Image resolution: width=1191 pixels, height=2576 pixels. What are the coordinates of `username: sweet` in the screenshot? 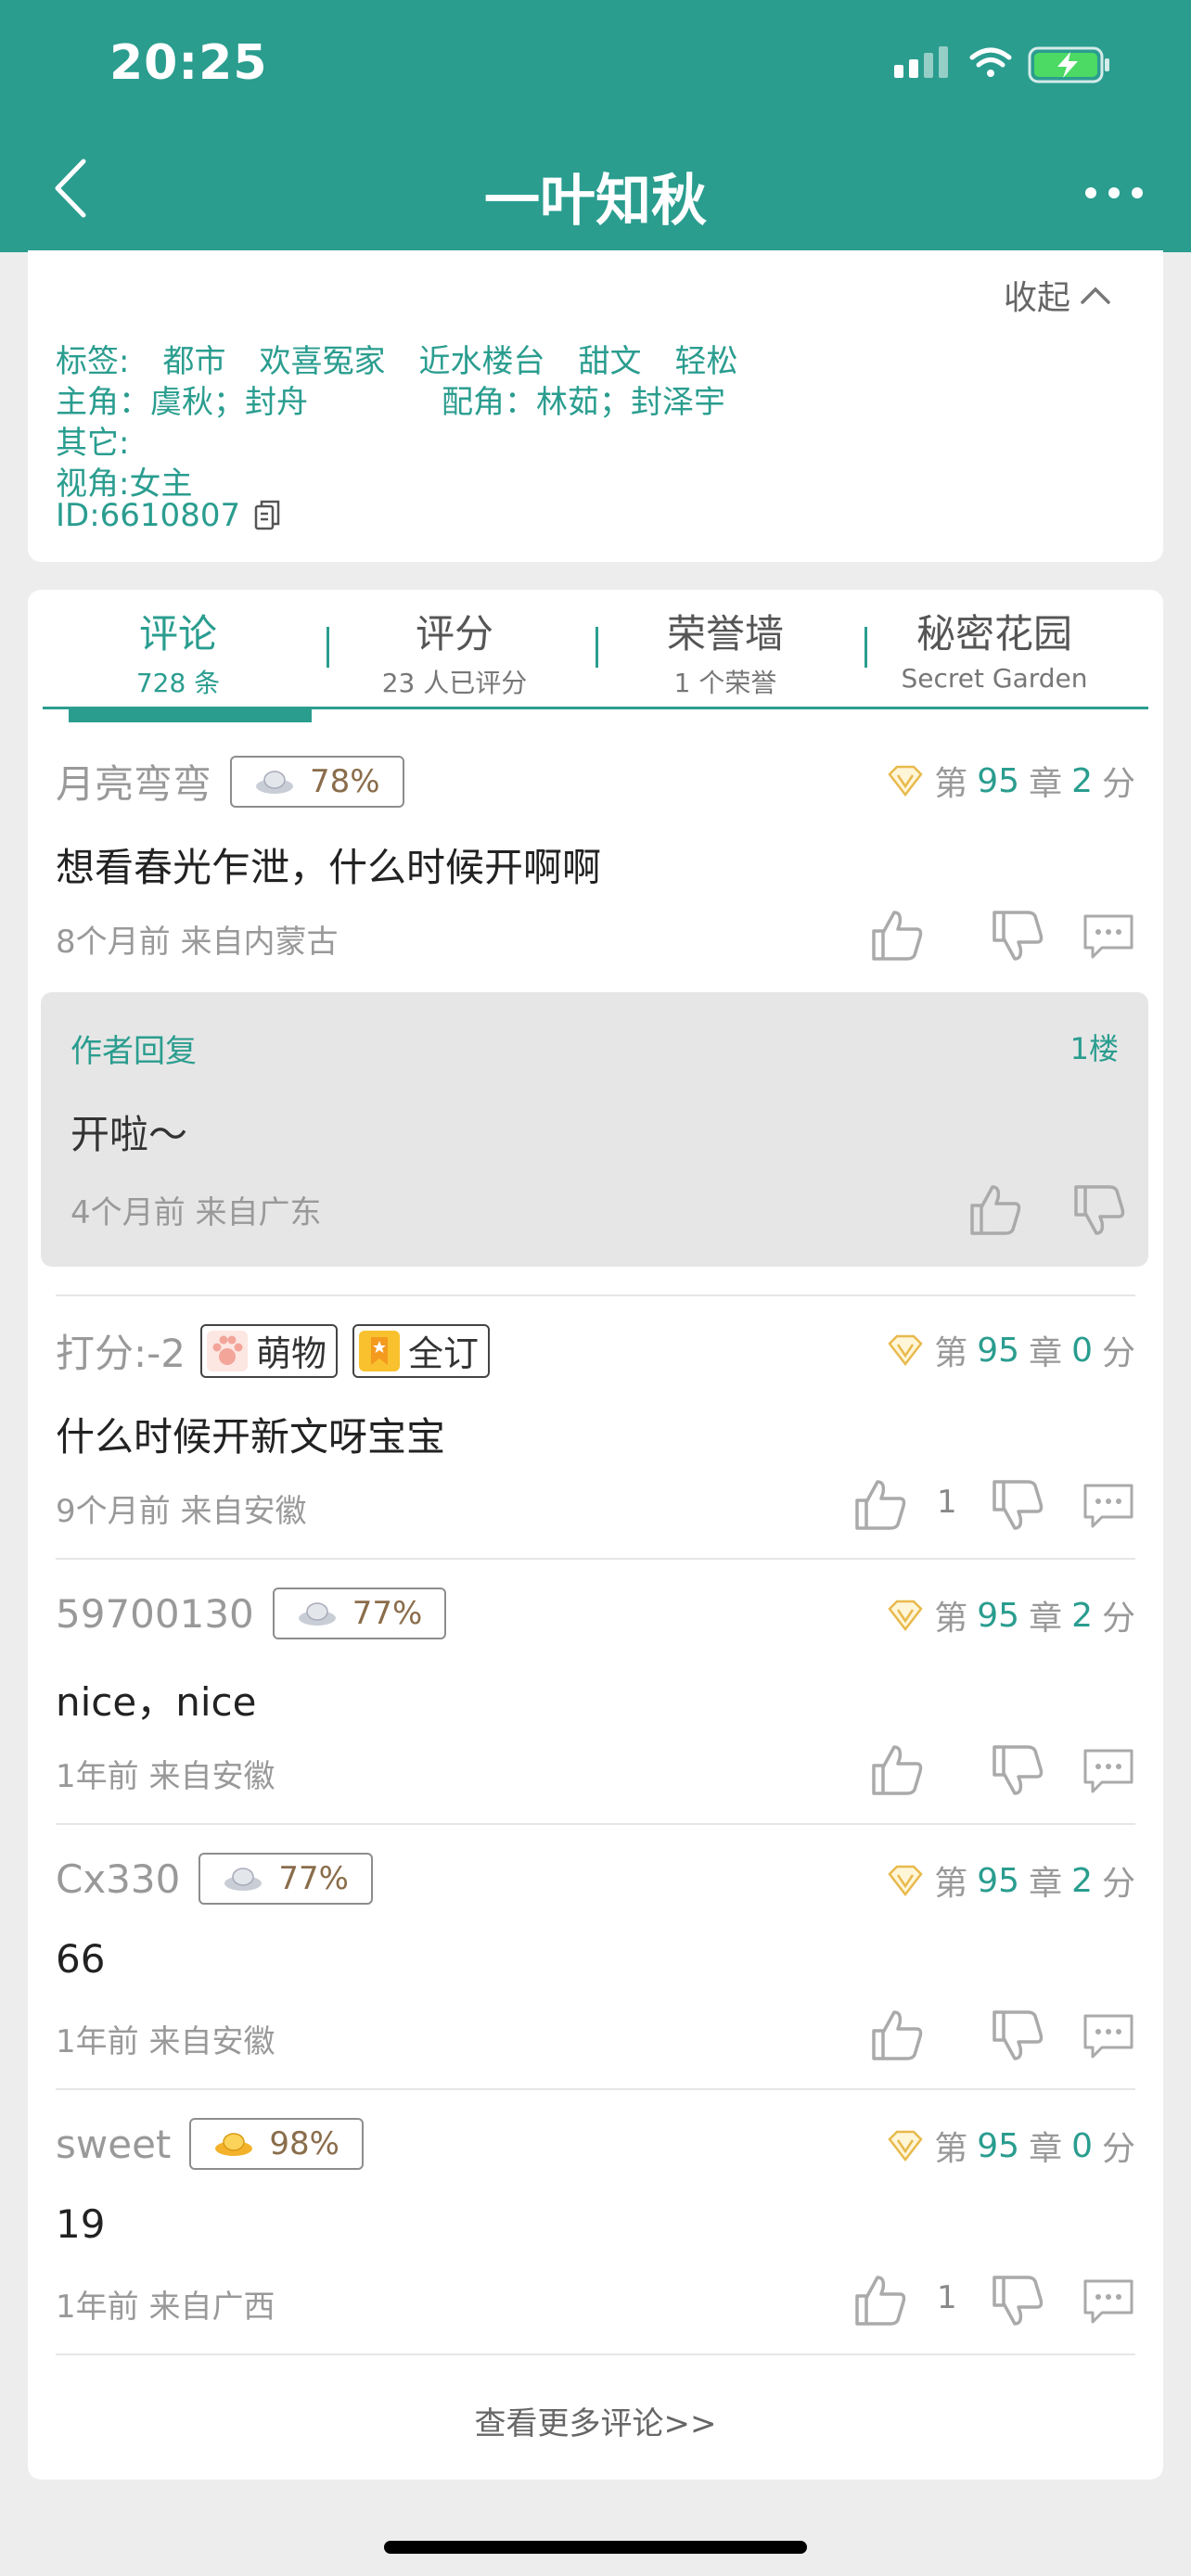 It's located at (113, 2144).